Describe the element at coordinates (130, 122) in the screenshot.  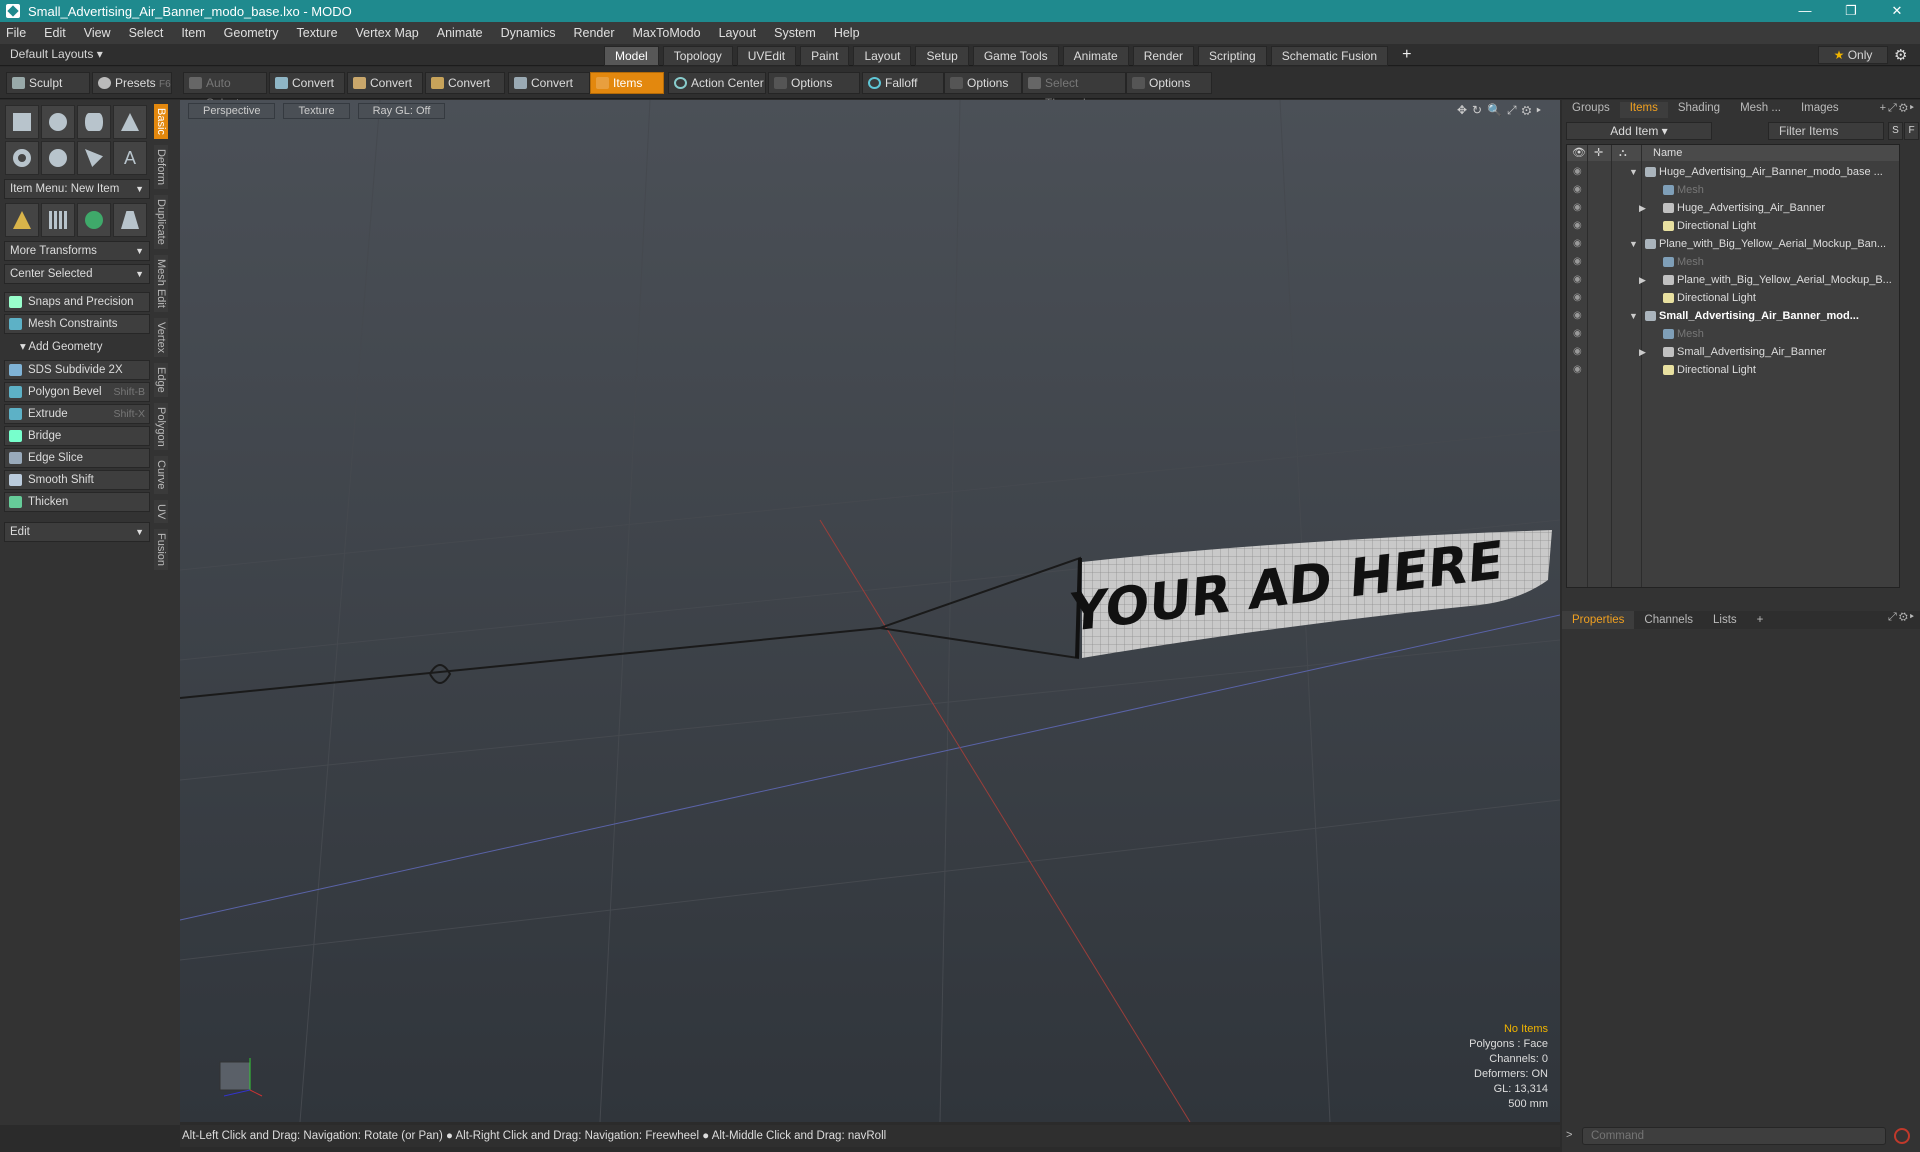
I see `cone-icon` at that location.